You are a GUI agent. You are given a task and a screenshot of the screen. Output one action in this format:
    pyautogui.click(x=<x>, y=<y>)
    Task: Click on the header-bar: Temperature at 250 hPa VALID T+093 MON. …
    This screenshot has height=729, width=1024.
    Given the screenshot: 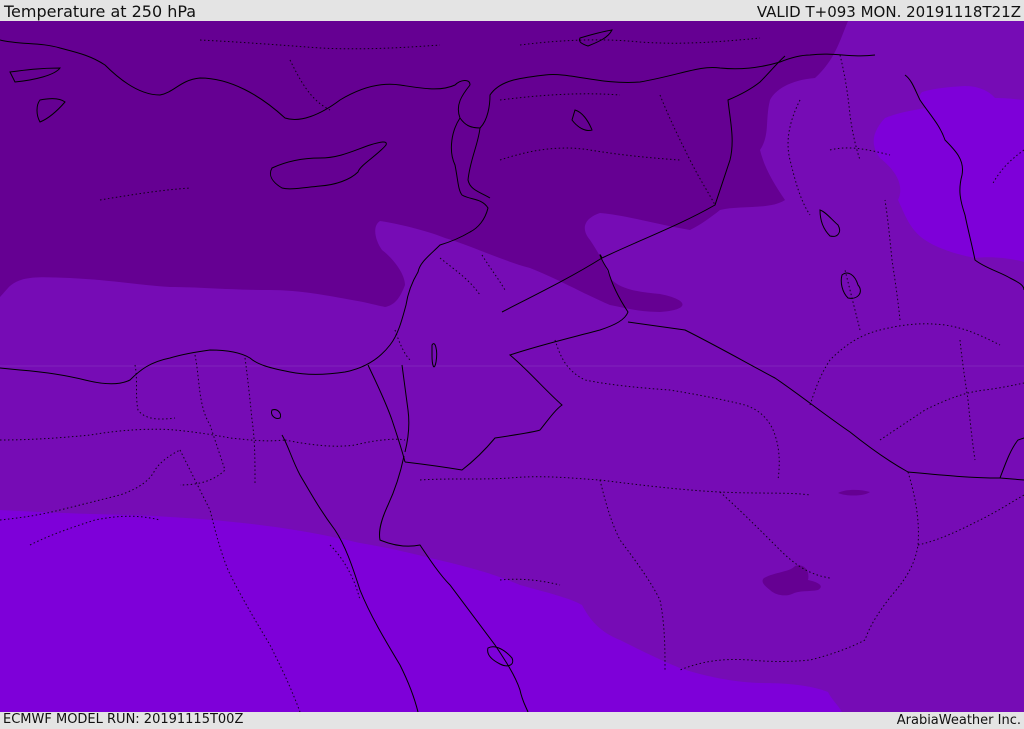 What is the action you would take?
    pyautogui.click(x=512, y=10)
    